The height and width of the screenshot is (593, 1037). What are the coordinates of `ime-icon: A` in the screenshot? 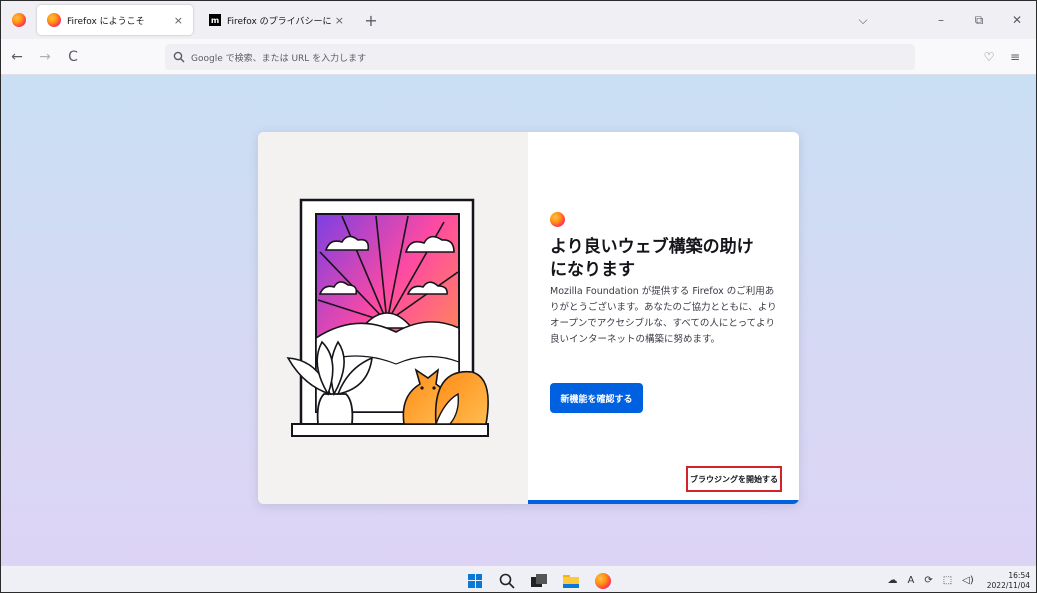 It's located at (910, 580).